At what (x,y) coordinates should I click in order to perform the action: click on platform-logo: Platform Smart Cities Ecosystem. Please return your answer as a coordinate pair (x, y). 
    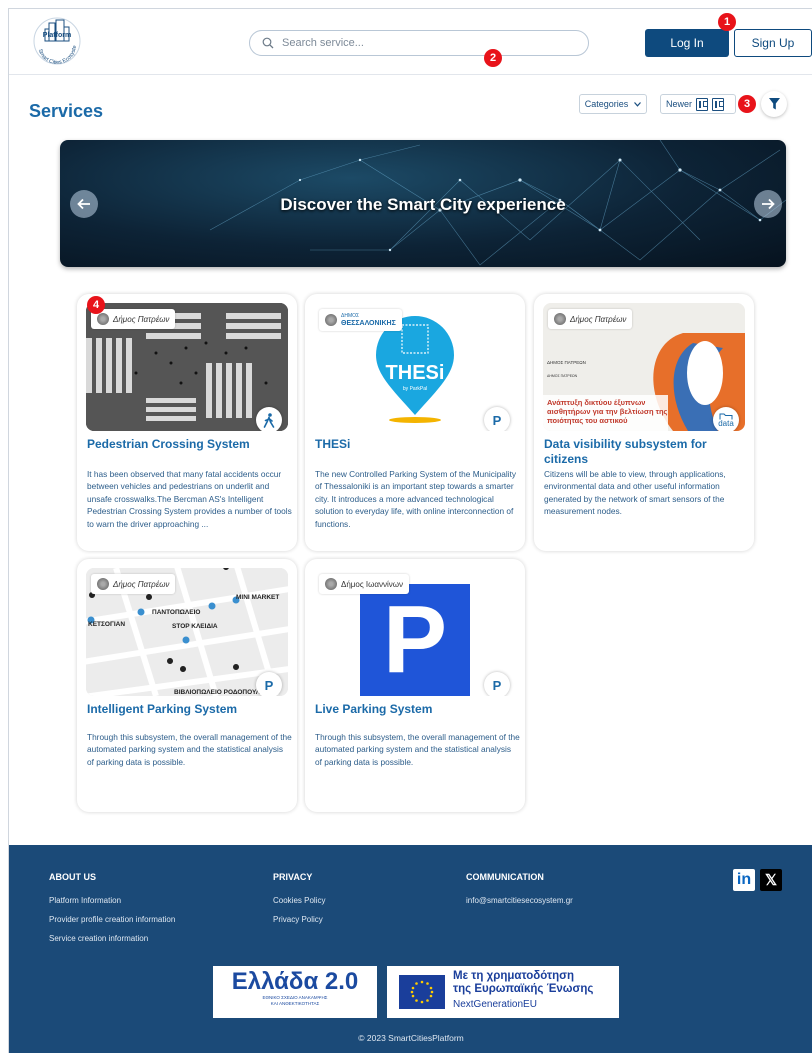
    Looking at the image, I should click on (56, 39).